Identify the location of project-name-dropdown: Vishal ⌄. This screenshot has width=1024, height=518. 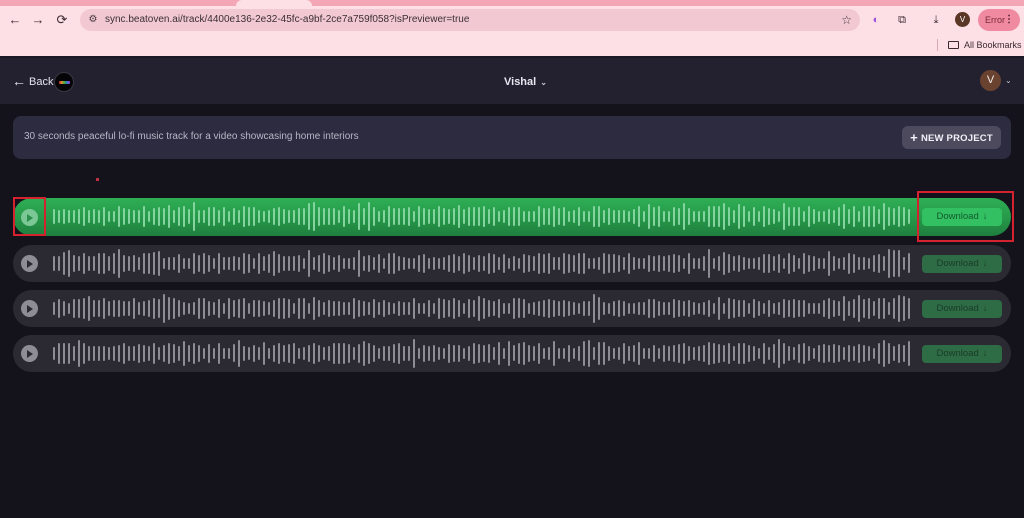
(525, 82).